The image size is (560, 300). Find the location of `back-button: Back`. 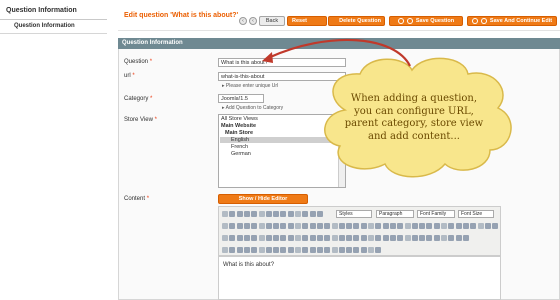

back-button: Back is located at coordinates (272, 21).